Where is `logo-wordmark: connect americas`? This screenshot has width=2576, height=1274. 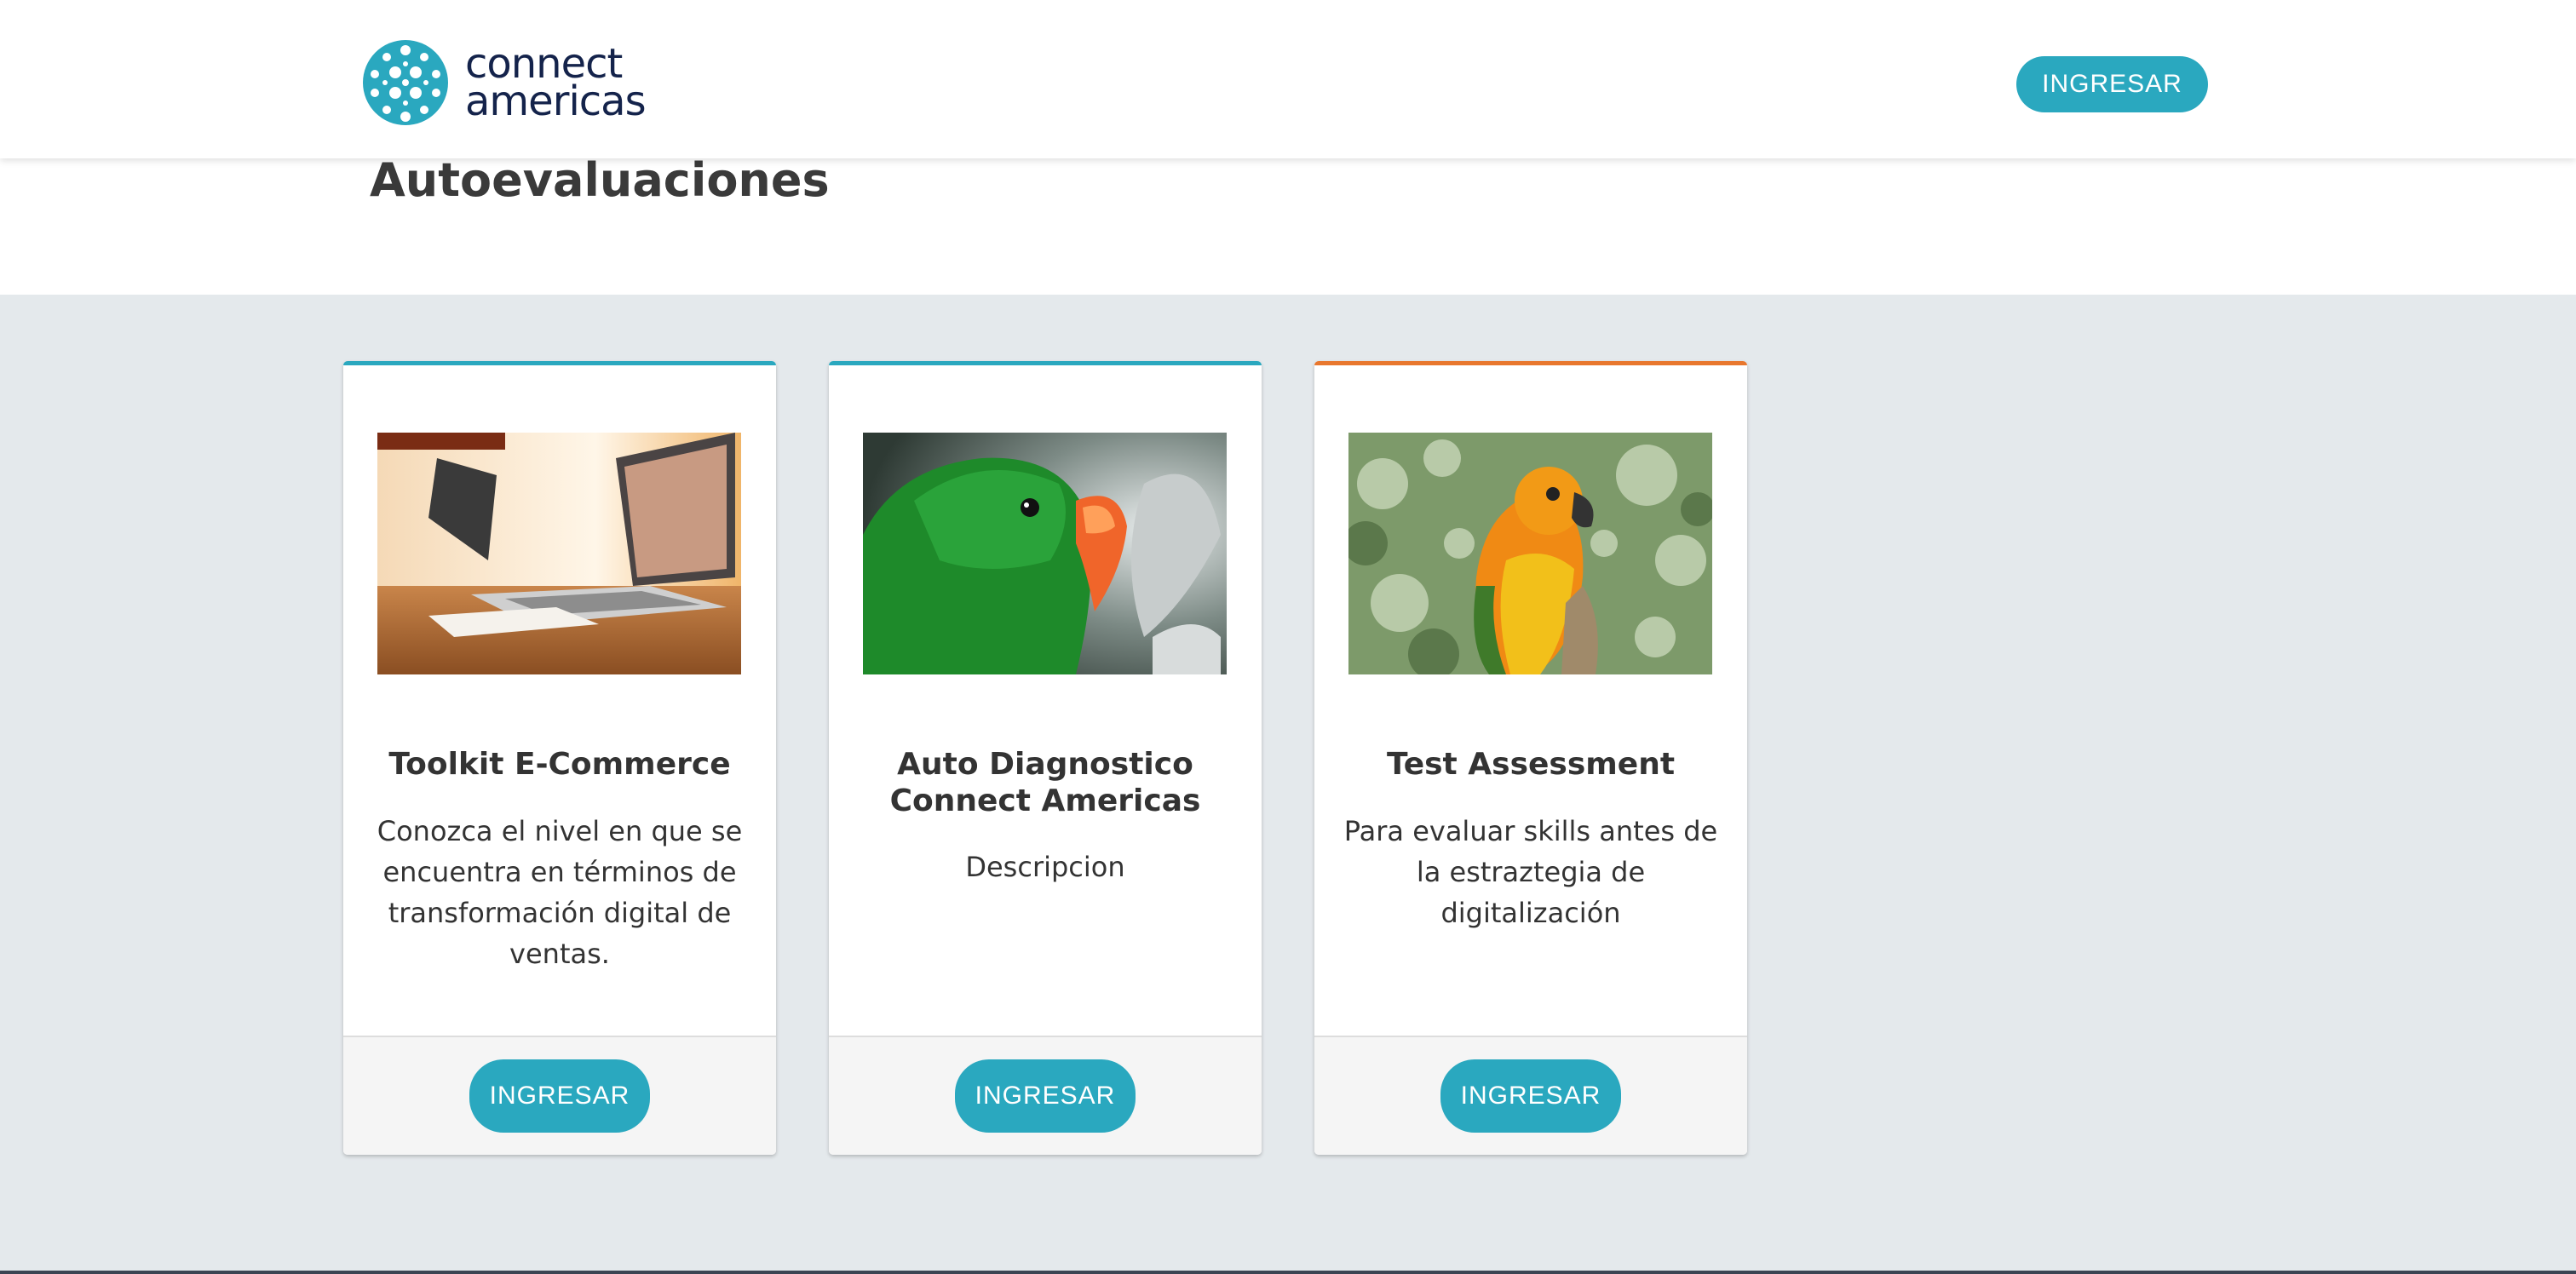 logo-wordmark: connect americas is located at coordinates (556, 84).